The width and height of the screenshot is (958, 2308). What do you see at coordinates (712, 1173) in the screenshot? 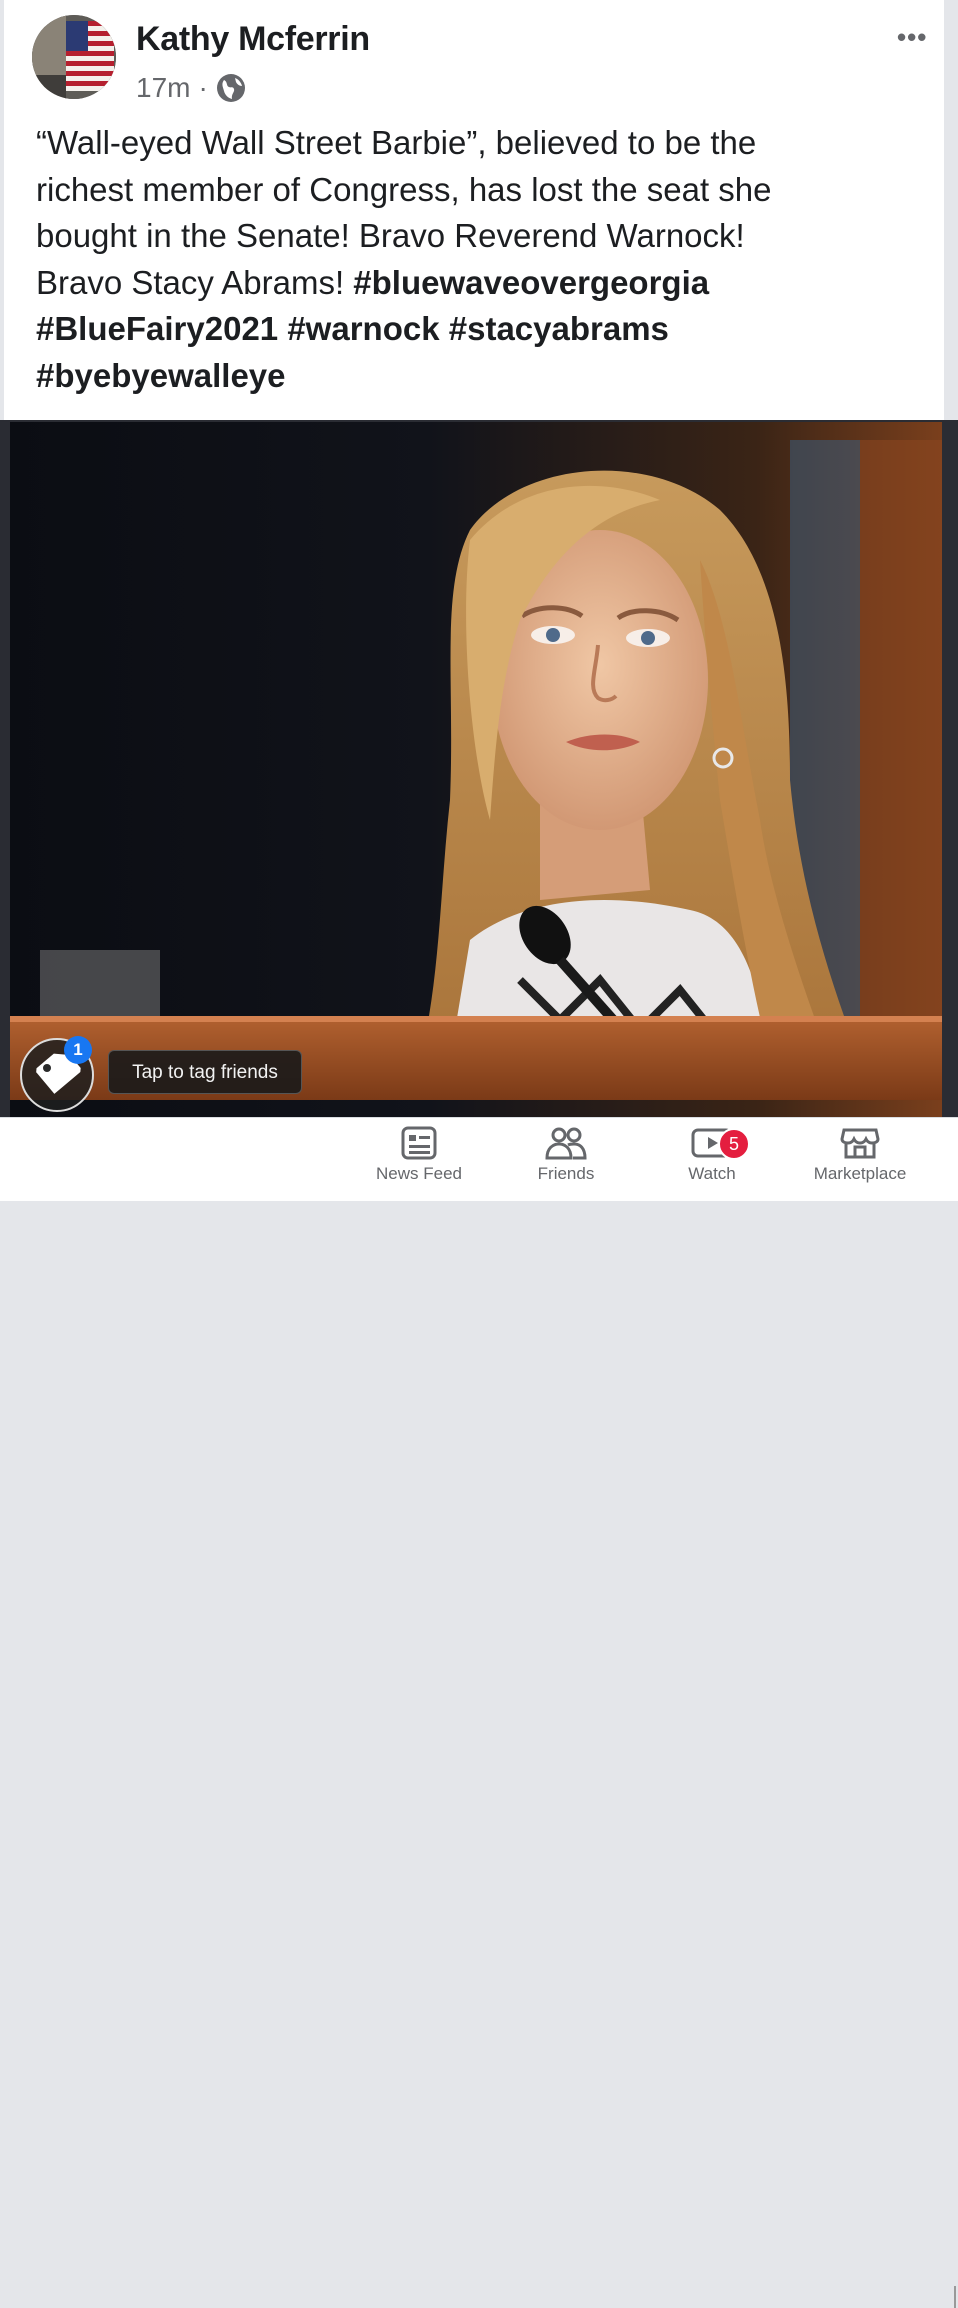
I see `nav-label: Watch` at bounding box center [712, 1173].